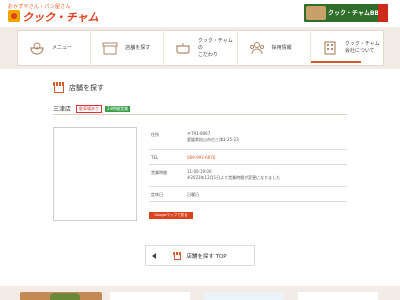 The image size is (400, 300). Describe the element at coordinates (330, 48) in the screenshot. I see `building-icon` at that location.